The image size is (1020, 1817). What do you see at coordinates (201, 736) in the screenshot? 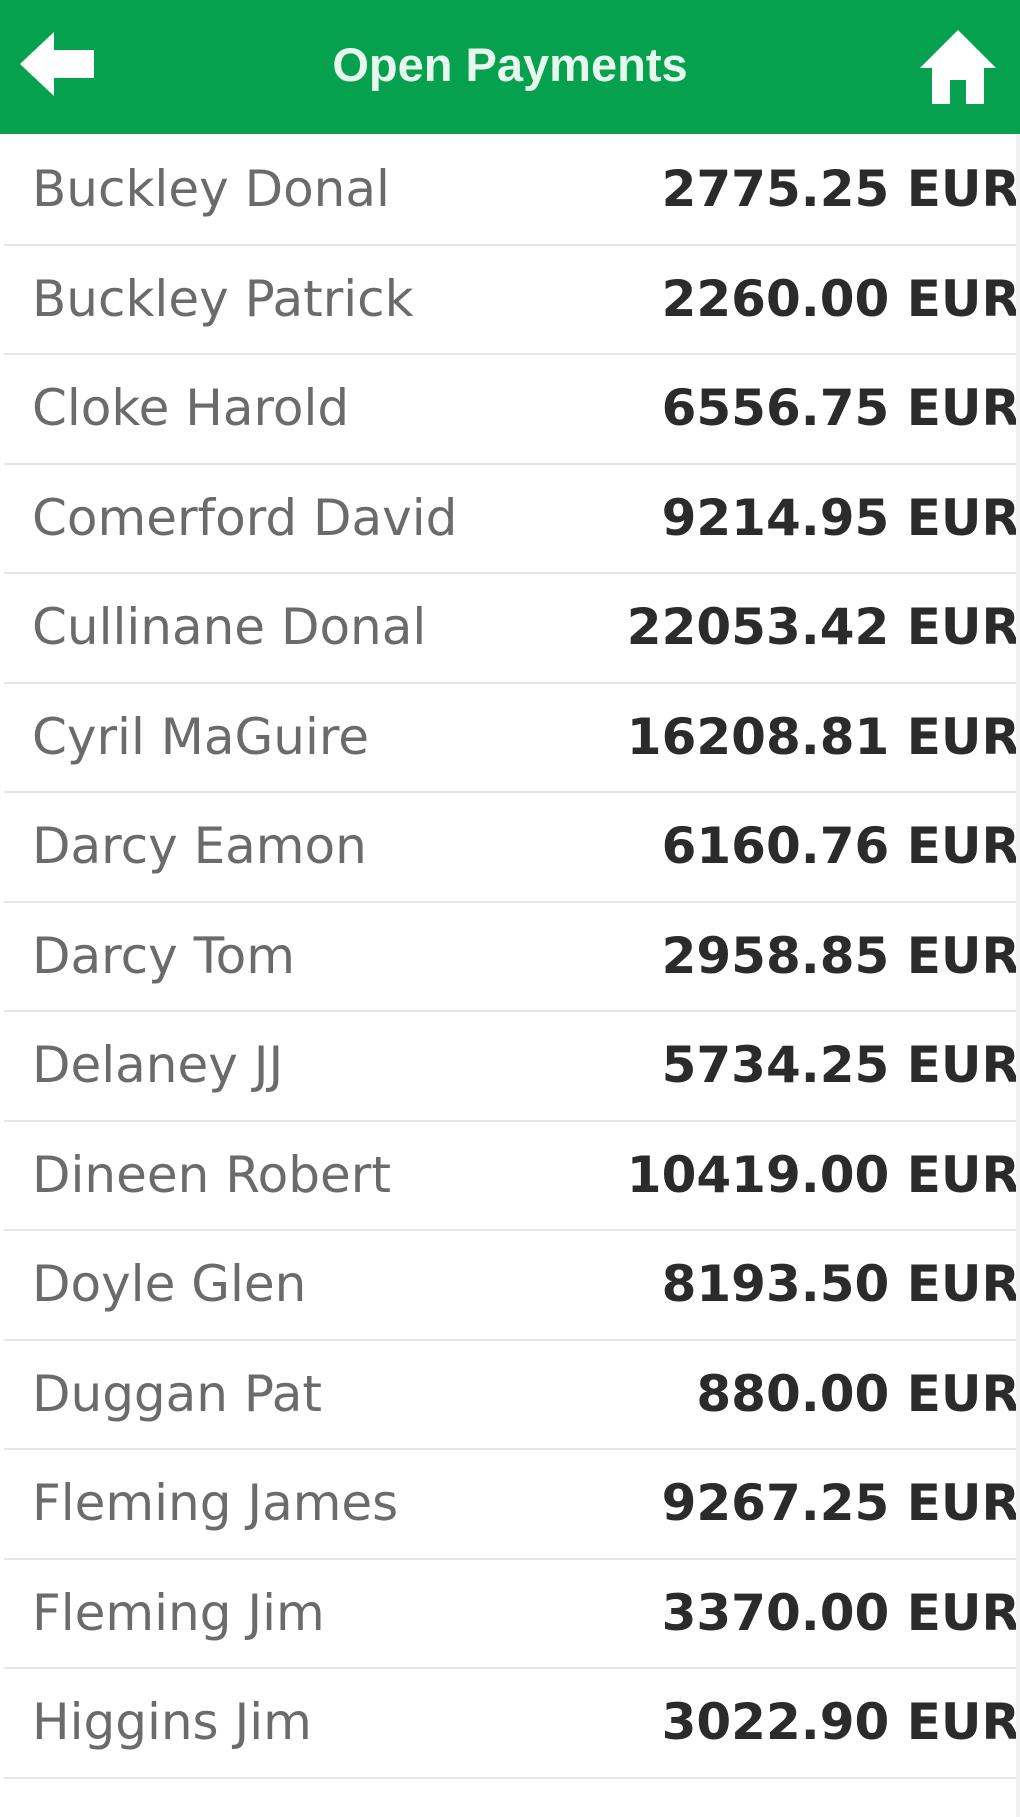
I see `payment-name: Cyril MaGuire` at bounding box center [201, 736].